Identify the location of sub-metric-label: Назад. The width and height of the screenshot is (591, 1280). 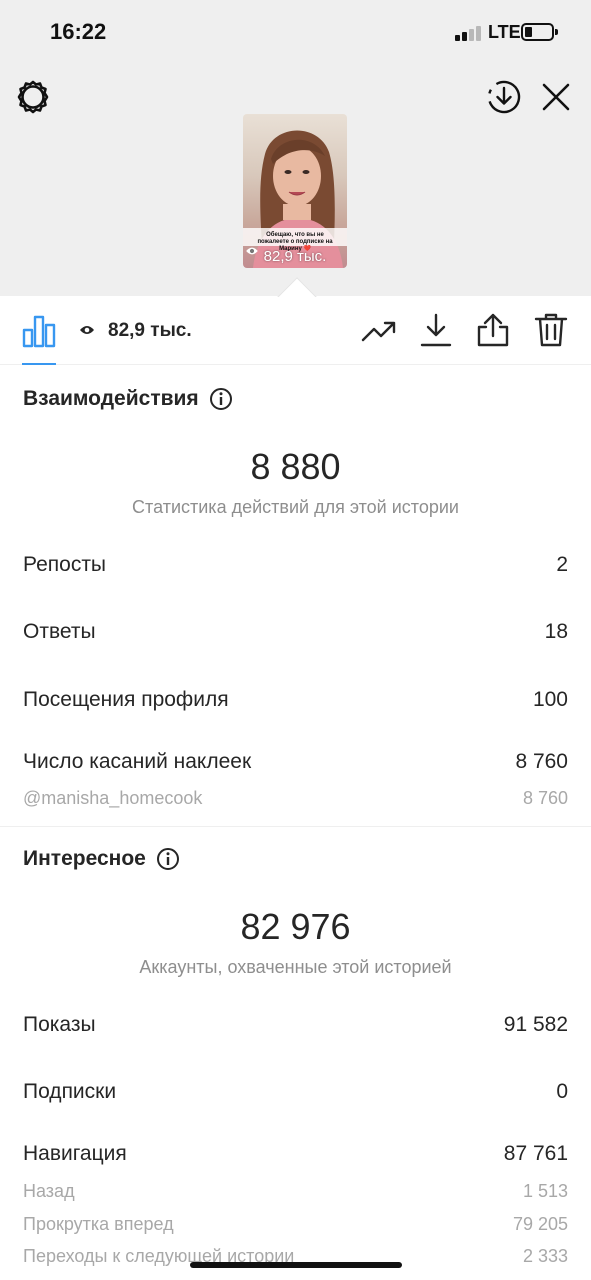
(49, 1191).